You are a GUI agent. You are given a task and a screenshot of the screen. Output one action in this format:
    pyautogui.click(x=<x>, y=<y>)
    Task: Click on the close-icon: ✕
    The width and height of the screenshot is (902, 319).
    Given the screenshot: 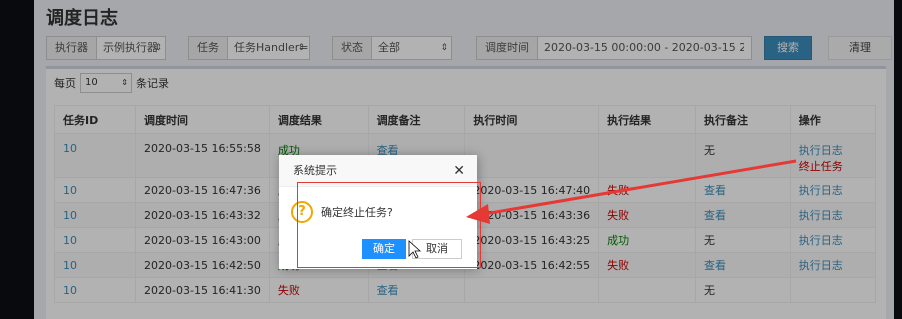 What is the action you would take?
    pyautogui.click(x=459, y=171)
    